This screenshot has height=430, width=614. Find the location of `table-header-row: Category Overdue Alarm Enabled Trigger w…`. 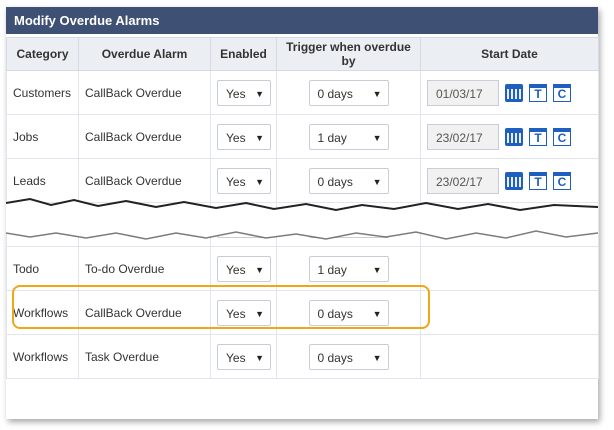

table-header-row: Category Overdue Alarm Enabled Trigger w… is located at coordinates (302, 54).